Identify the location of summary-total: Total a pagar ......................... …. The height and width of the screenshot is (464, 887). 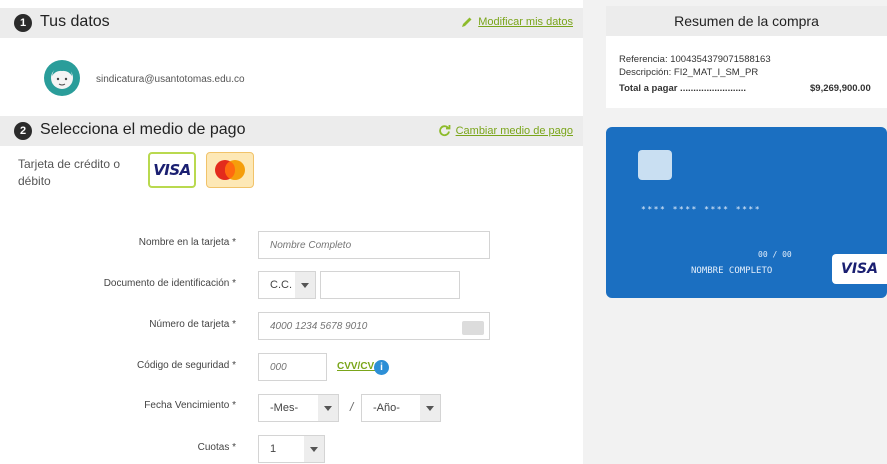
(745, 88).